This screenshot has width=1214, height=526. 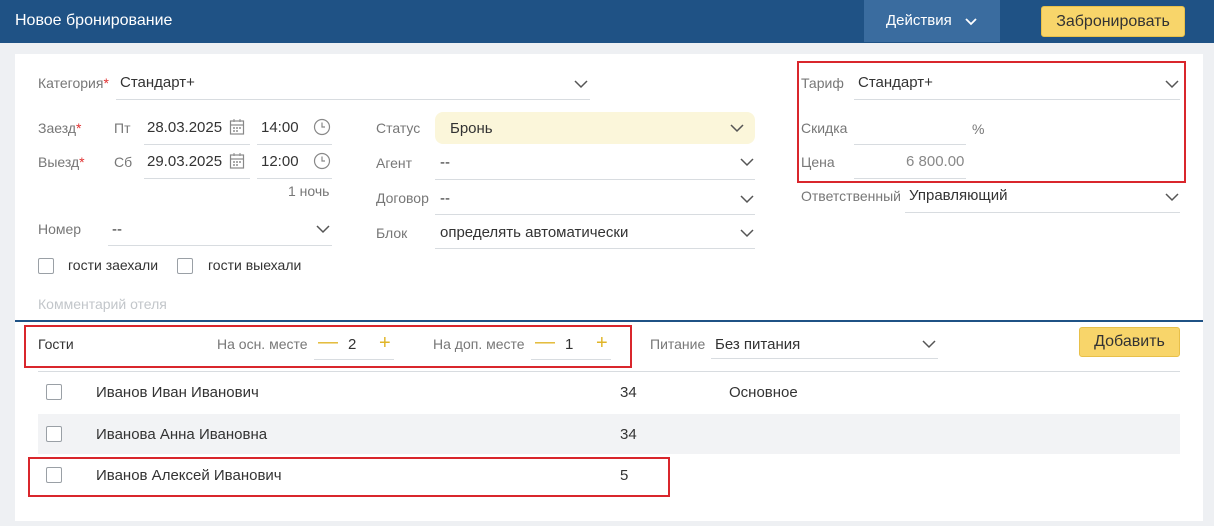 I want to click on guests-header-divider, so click(x=609, y=371).